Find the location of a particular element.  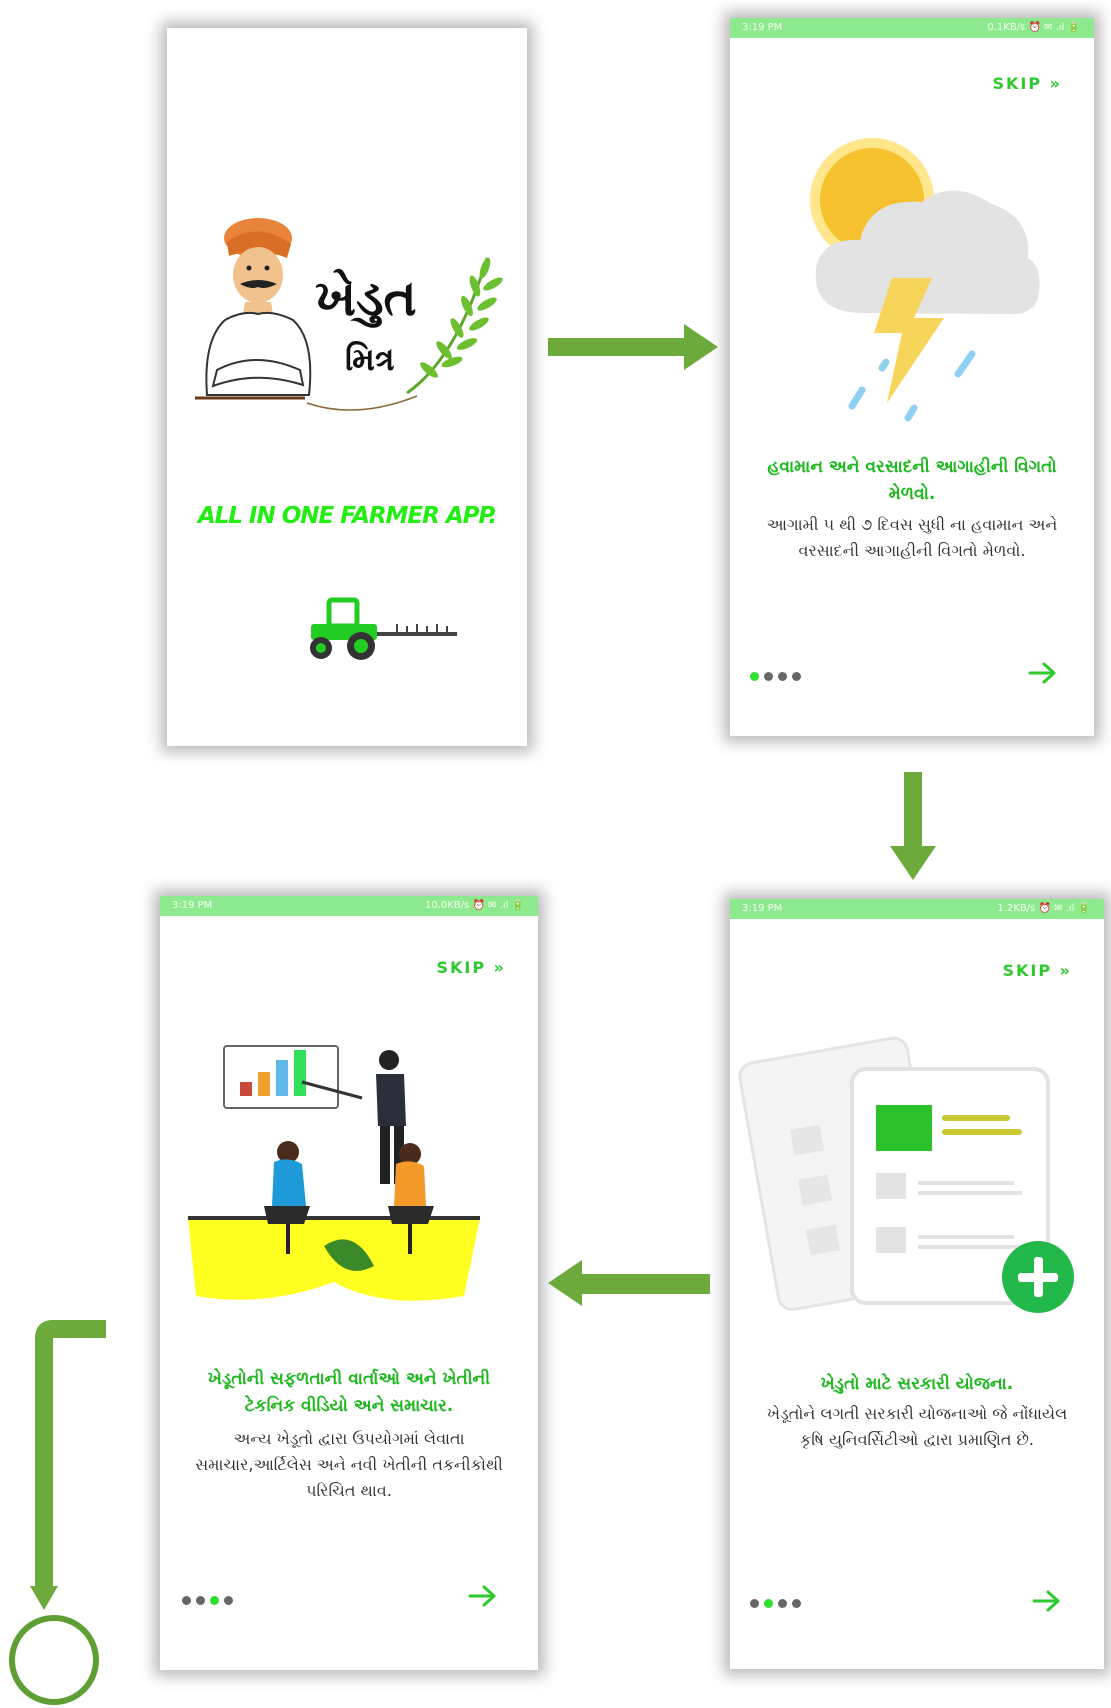

presentation-meeting-illustration is located at coordinates (334, 1173).